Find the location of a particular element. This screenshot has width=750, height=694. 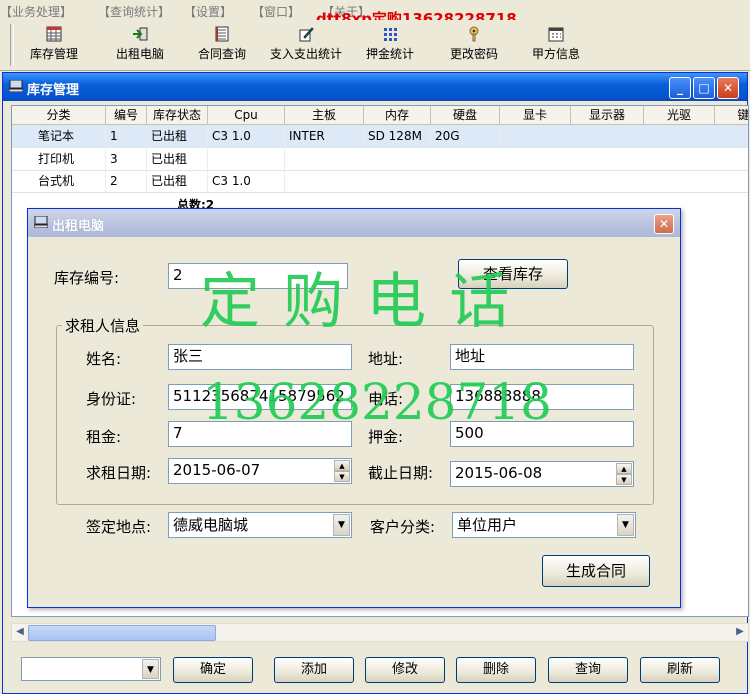

contract-query-button: 合同查询 is located at coordinates (222, 47).